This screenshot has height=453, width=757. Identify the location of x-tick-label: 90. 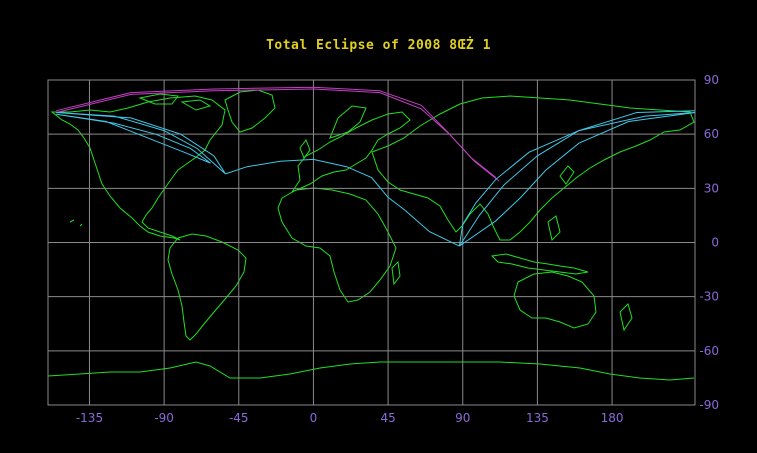
(462, 418).